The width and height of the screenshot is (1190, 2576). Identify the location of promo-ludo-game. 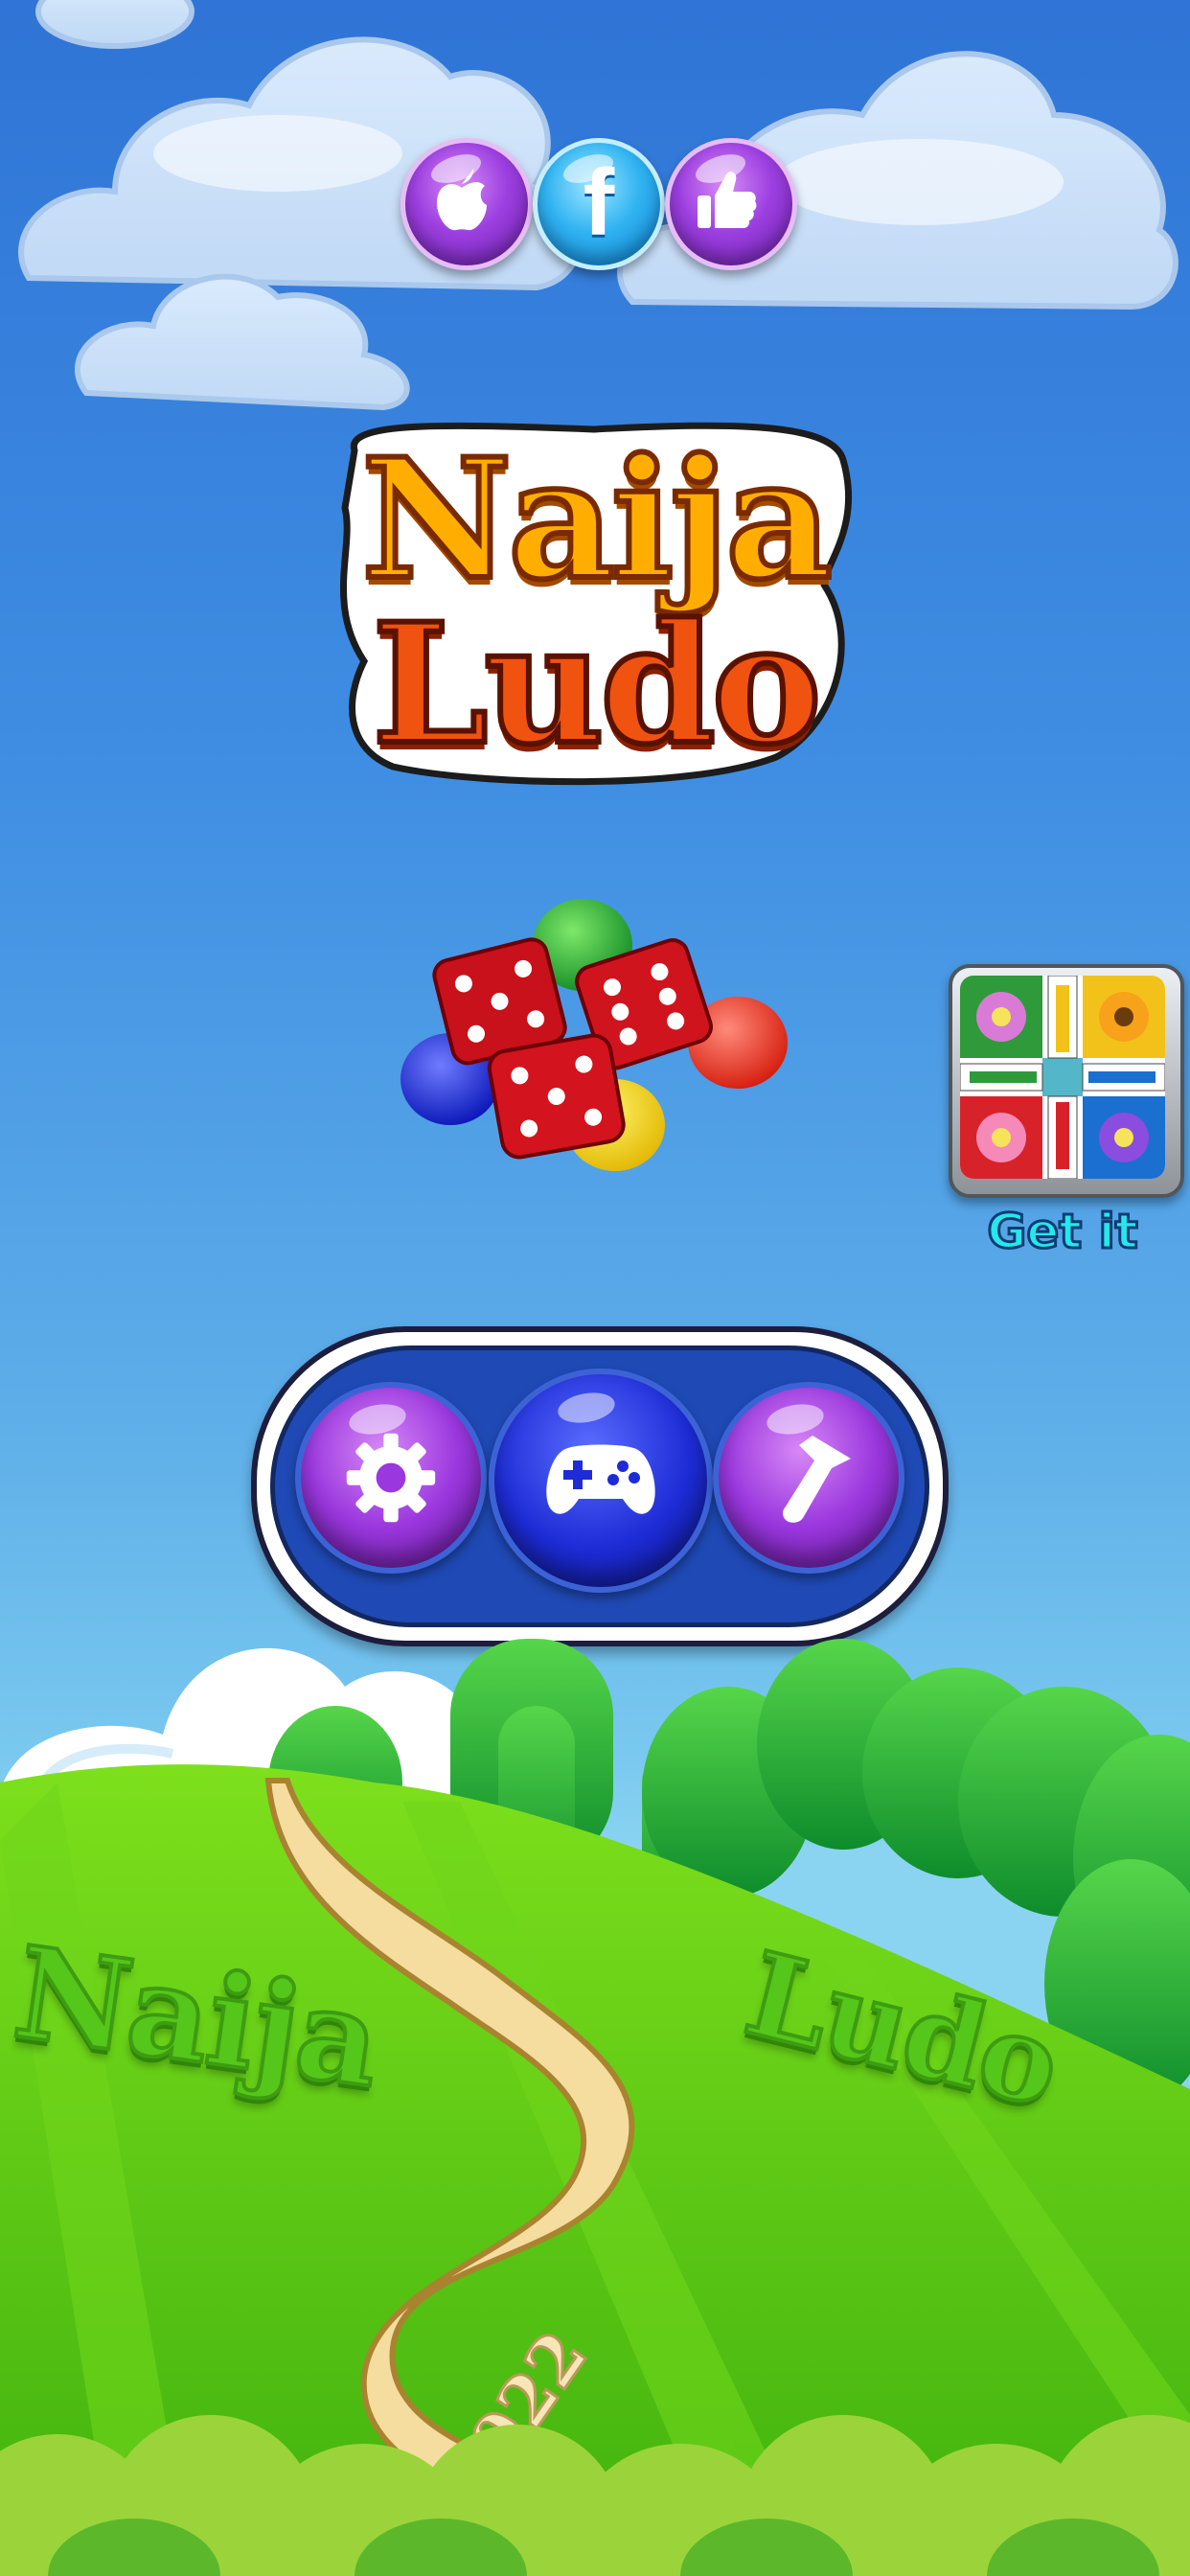
(1067, 1081).